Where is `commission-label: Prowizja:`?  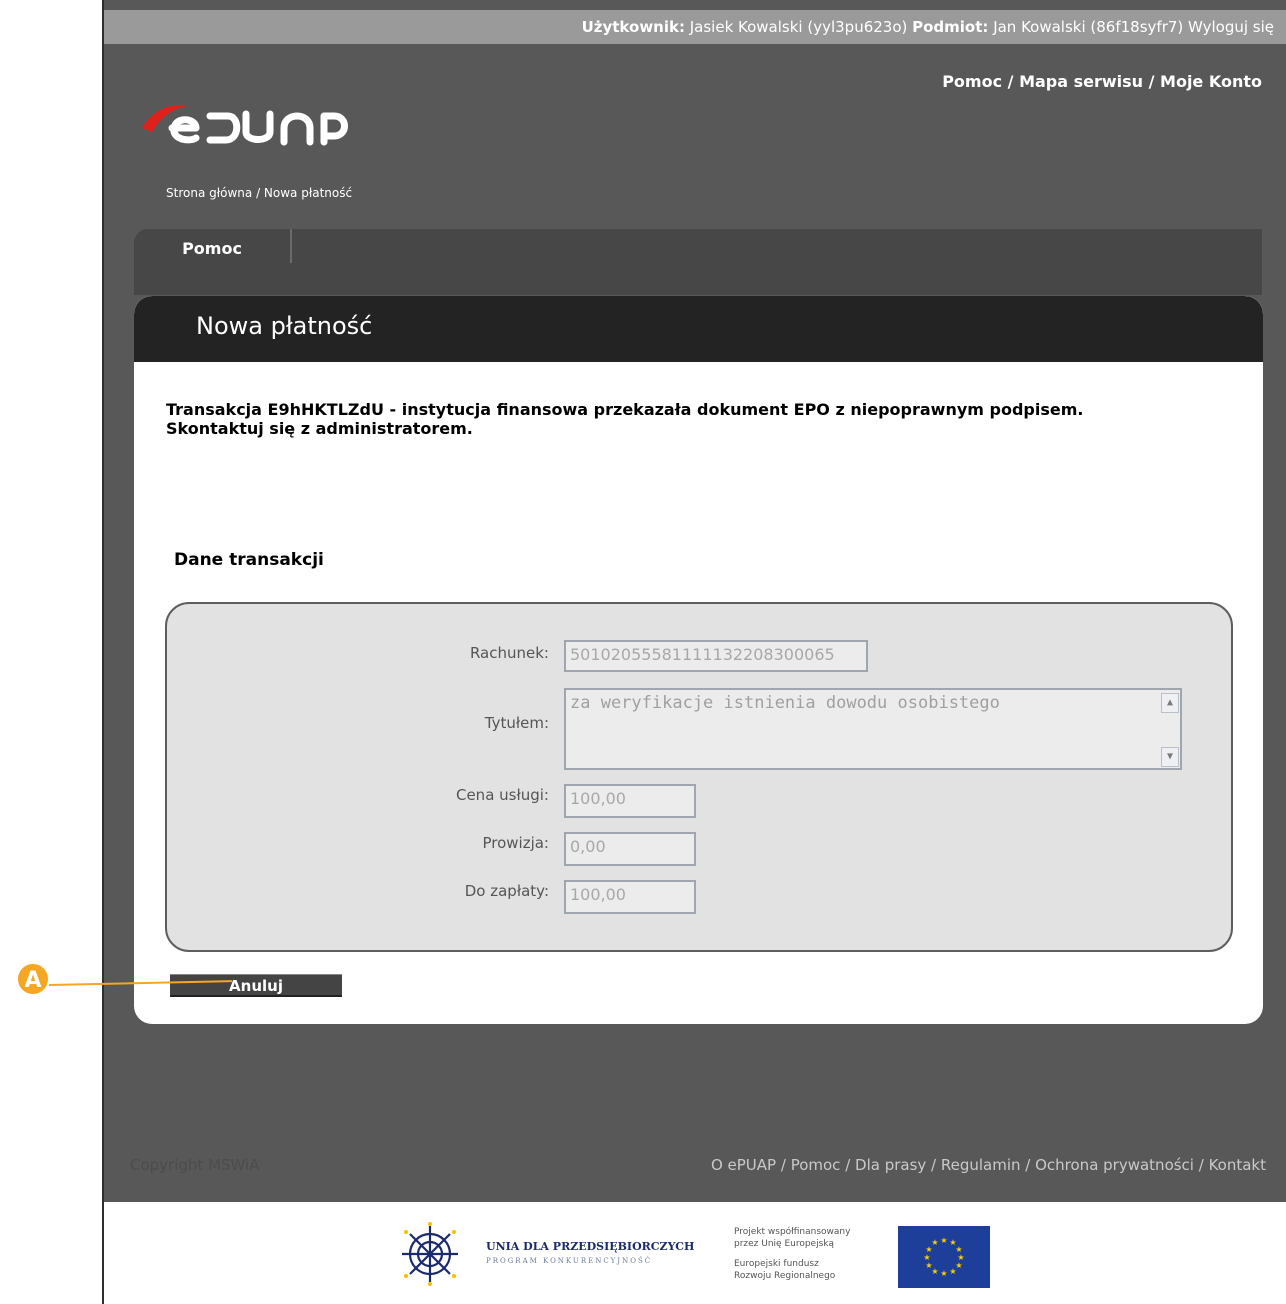
commission-label: Prowizja: is located at coordinates (515, 843).